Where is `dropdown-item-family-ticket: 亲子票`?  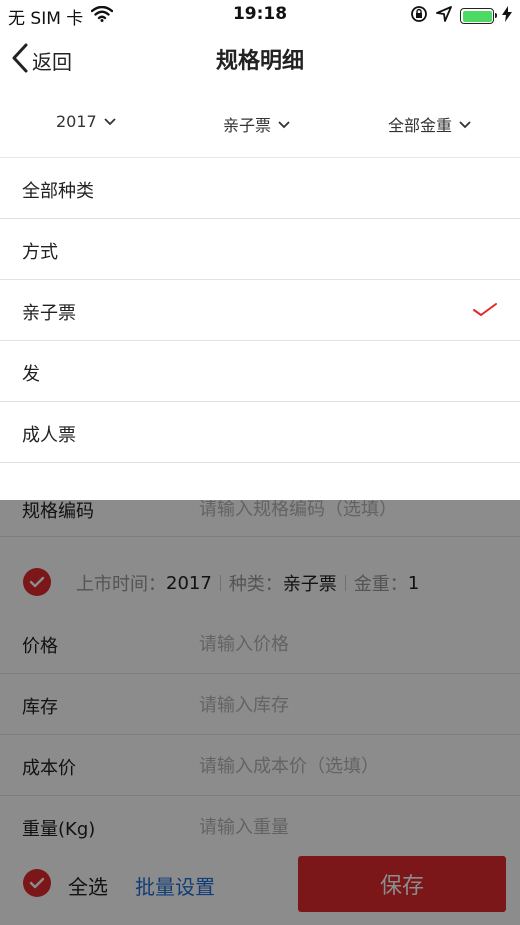
dropdown-item-family-ticket: 亲子票 is located at coordinates (260, 310).